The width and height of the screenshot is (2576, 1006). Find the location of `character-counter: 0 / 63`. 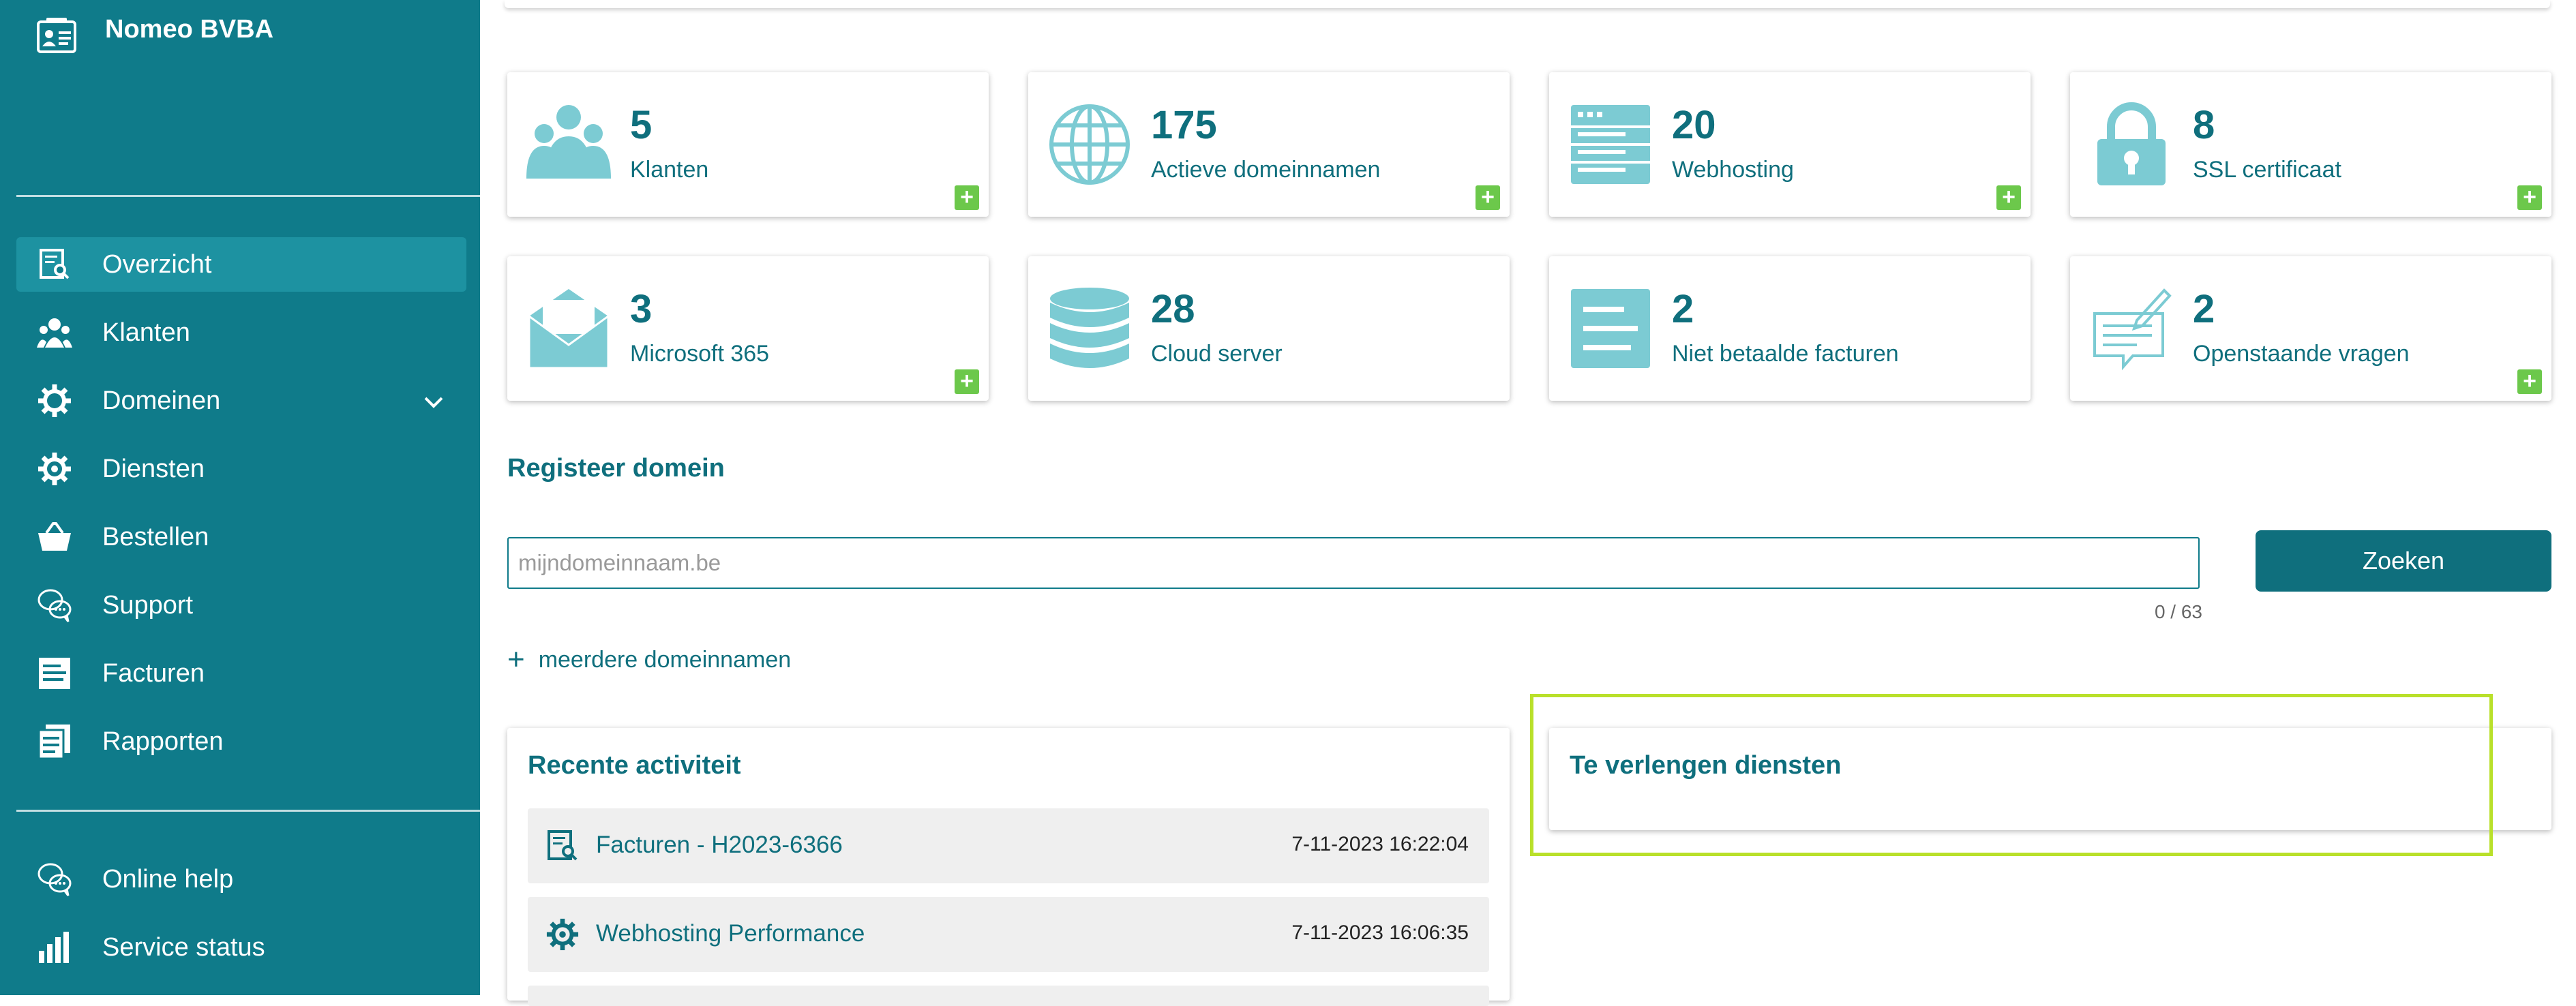

character-counter: 0 / 63 is located at coordinates (2178, 611).